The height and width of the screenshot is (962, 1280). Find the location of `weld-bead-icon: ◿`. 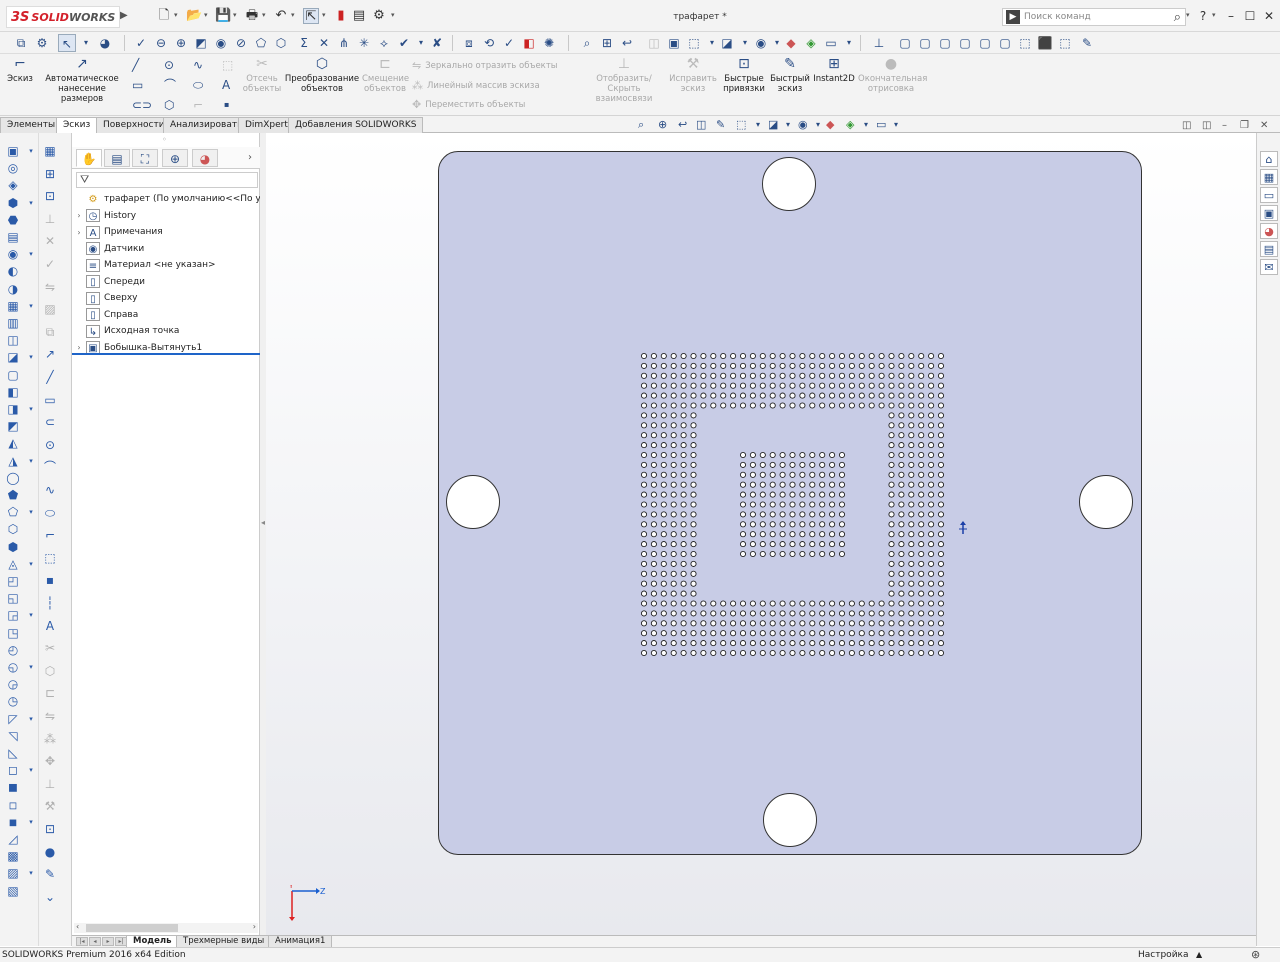

weld-bead-icon: ◿ is located at coordinates (13, 839).